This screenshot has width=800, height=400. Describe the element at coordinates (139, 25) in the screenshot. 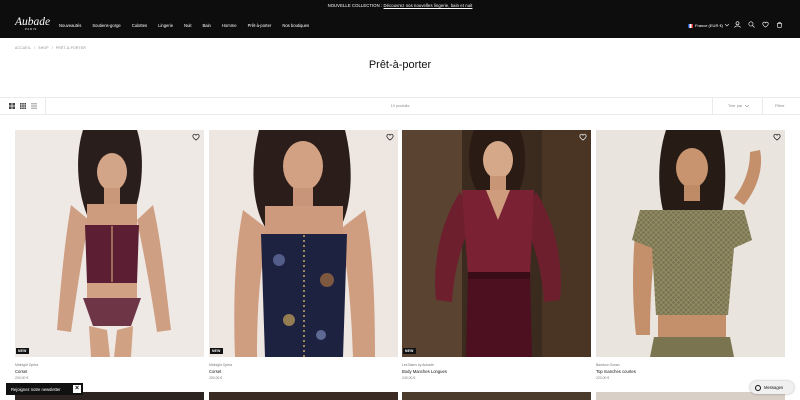

I see `nav-item-culottes: Culottes` at that location.